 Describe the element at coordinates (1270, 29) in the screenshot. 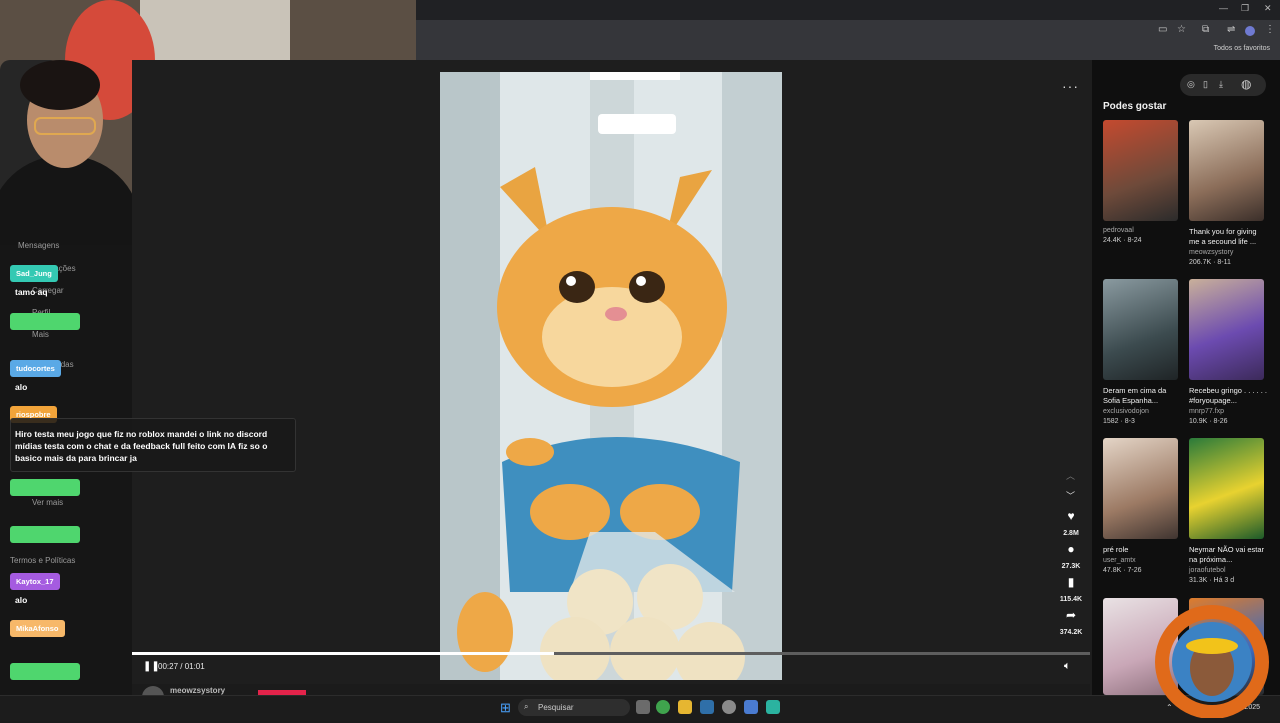

I see `kebab-menu-icon: ⋮` at that location.